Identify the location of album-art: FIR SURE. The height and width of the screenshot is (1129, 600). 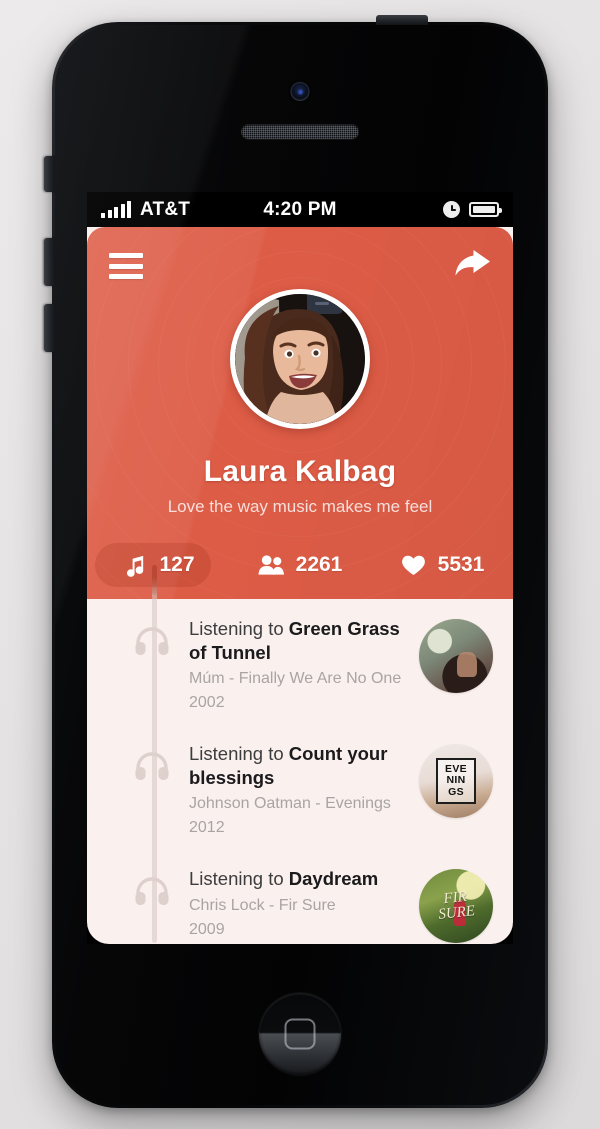
(456, 906).